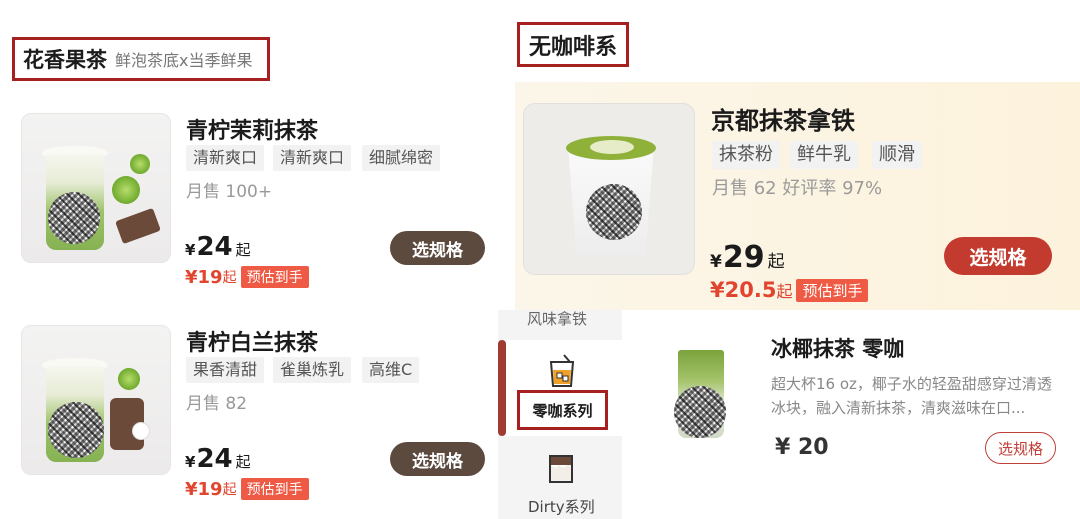 The width and height of the screenshot is (1080, 519). What do you see at coordinates (783, 118) in the screenshot?
I see `featured-product-name: 京都抹茶拿铁` at bounding box center [783, 118].